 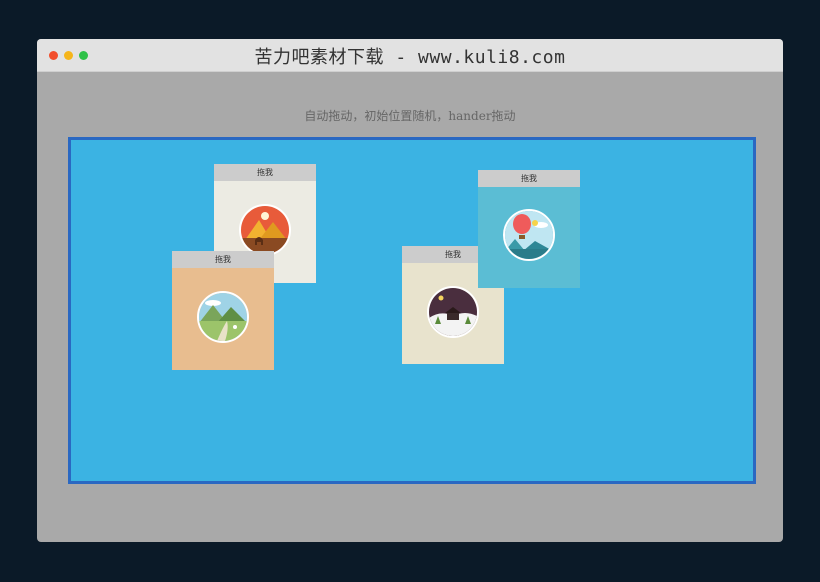 I want to click on draggable-card-meadow: 拖我, so click(x=223, y=310).